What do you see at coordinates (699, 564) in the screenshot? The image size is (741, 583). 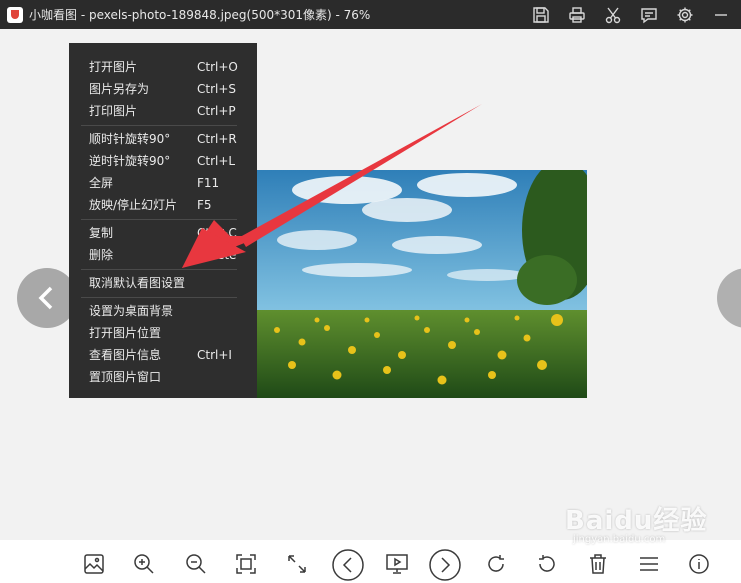 I see `info-icon` at bounding box center [699, 564].